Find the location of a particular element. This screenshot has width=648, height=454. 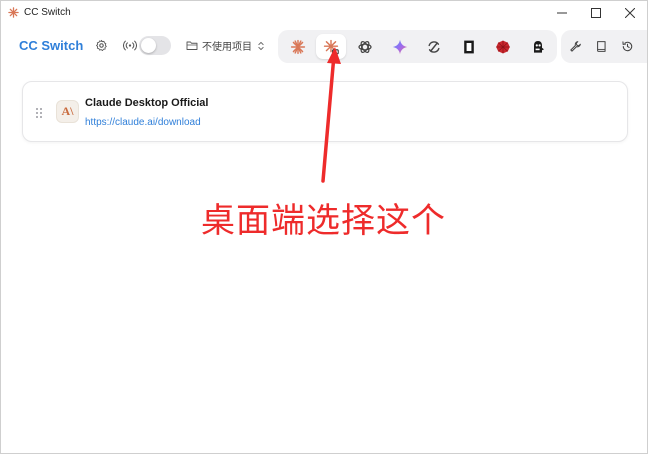

app-tab-red-gem is located at coordinates (503, 46).